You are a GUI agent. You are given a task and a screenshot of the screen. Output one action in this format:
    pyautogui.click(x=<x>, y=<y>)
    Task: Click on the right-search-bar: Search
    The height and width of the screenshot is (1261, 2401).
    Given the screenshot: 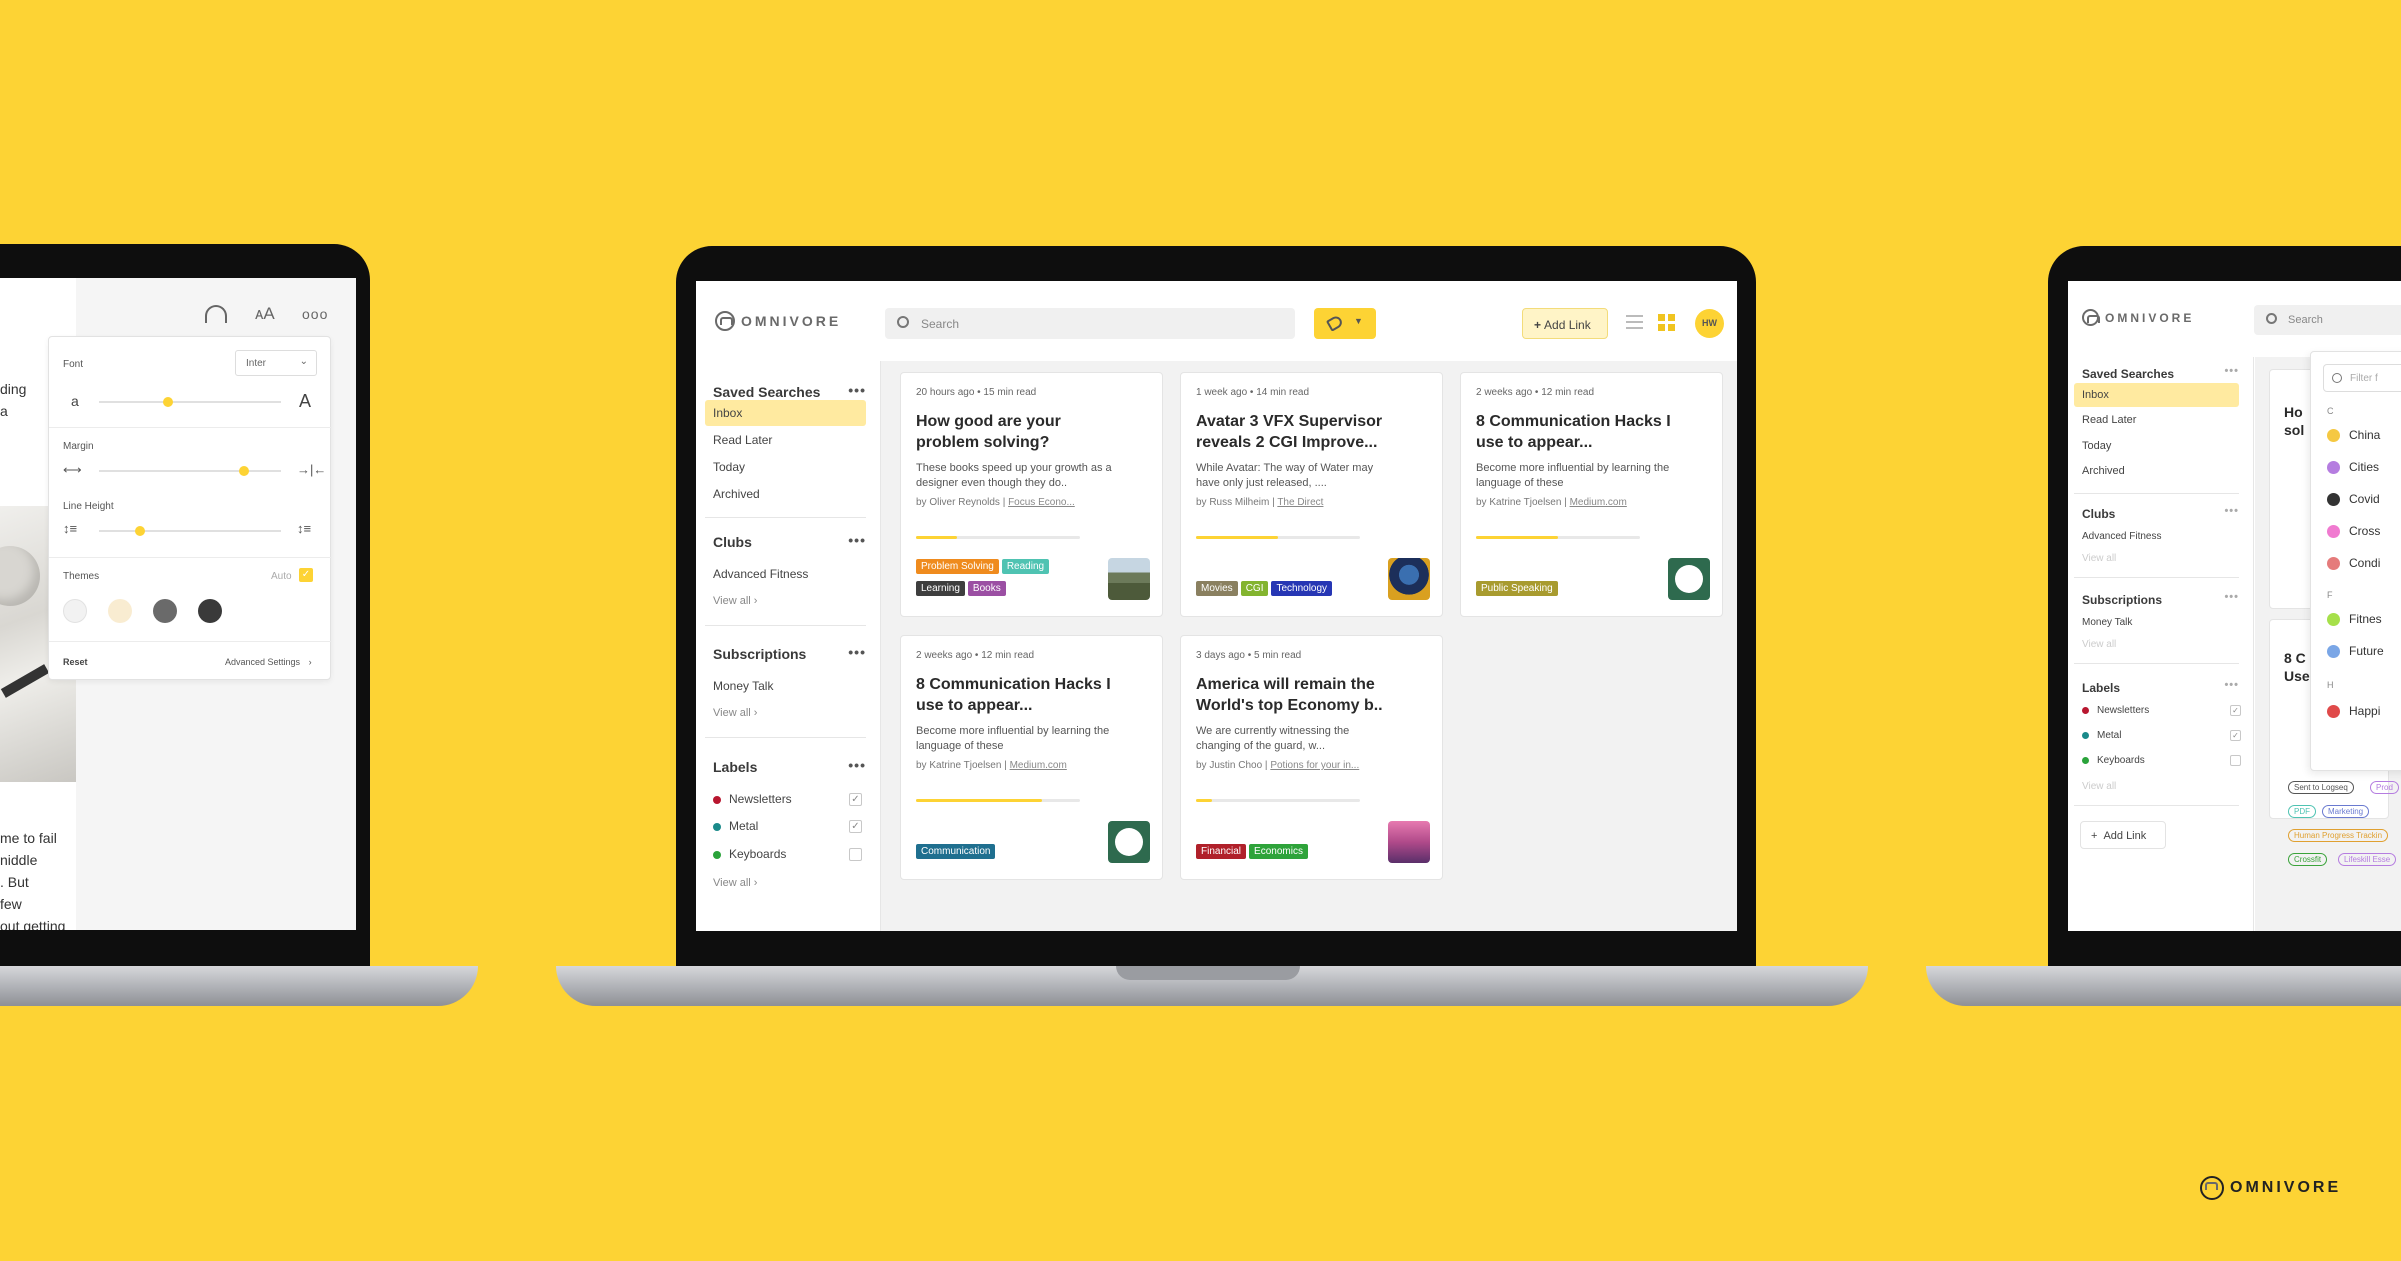 What is the action you would take?
    pyautogui.click(x=2327, y=320)
    